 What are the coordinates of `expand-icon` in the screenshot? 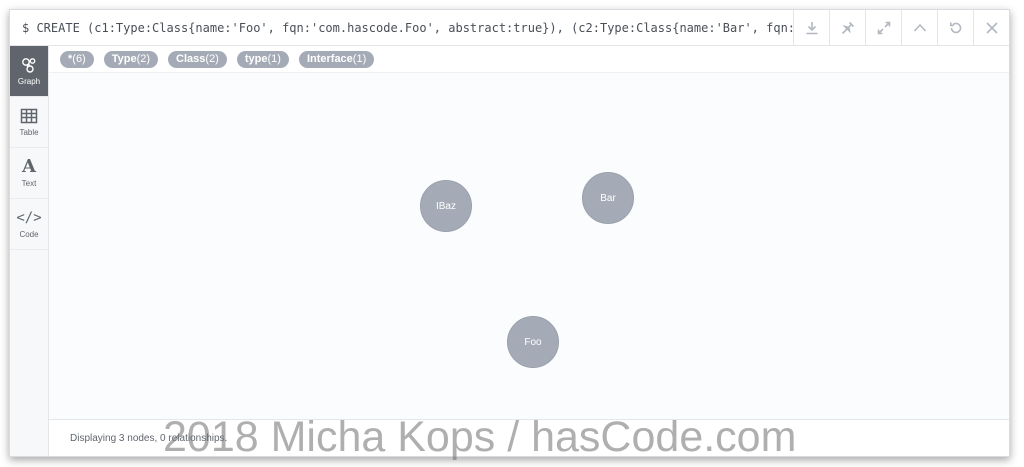 It's located at (883, 27).